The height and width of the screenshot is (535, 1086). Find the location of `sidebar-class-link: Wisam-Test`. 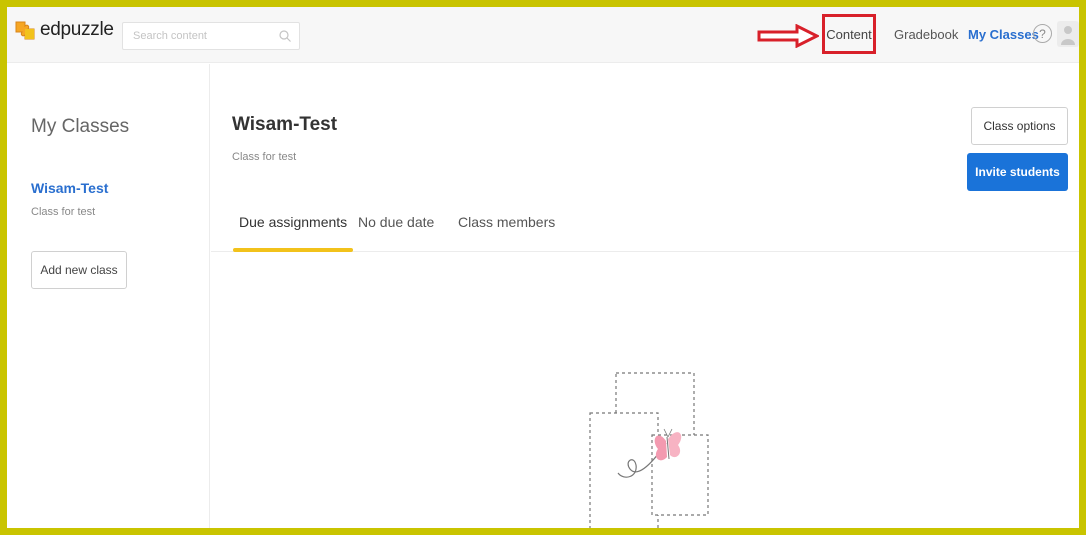

sidebar-class-link: Wisam-Test is located at coordinates (69, 188).